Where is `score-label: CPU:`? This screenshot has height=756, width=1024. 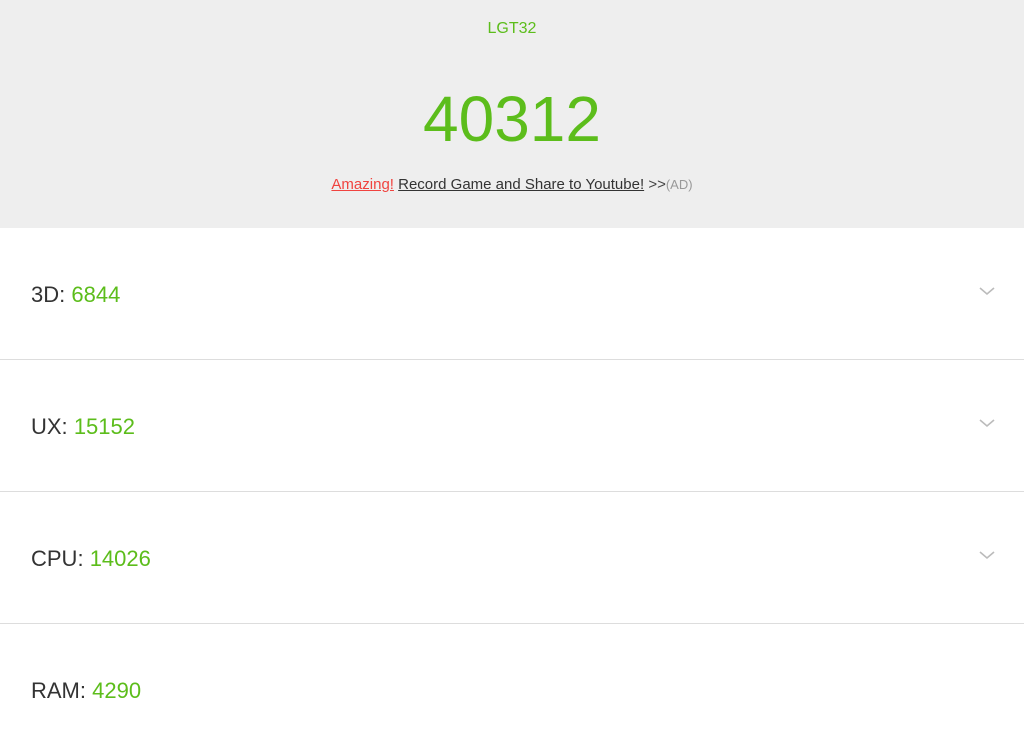
score-label: CPU: is located at coordinates (57, 558).